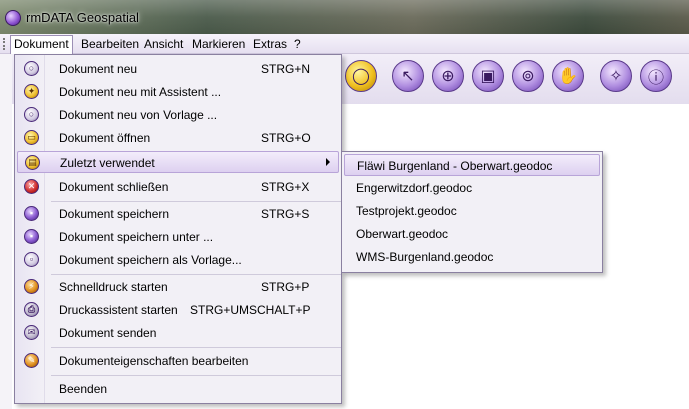  Describe the element at coordinates (414, 188) in the screenshot. I see `recent-file-label: Engerwitzdorf.geodoc` at that location.